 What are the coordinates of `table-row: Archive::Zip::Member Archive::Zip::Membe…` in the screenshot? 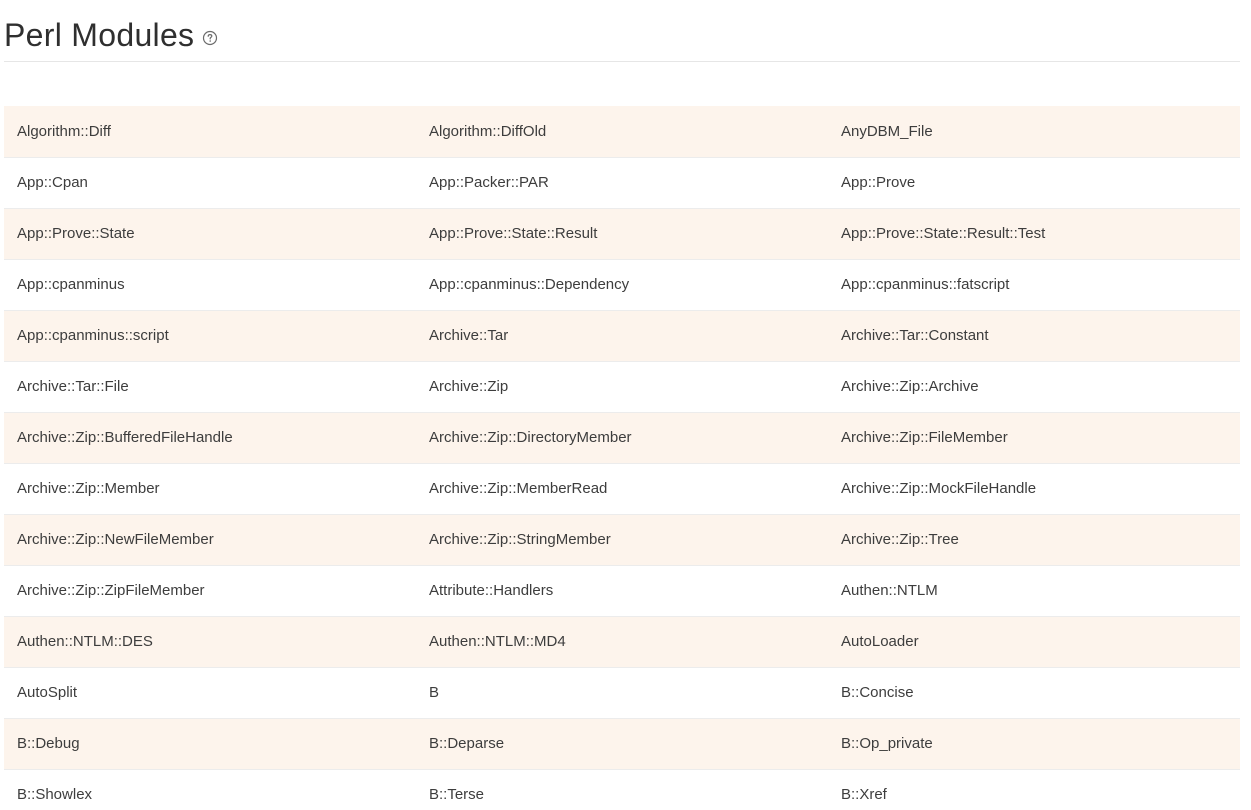 It's located at (622, 489).